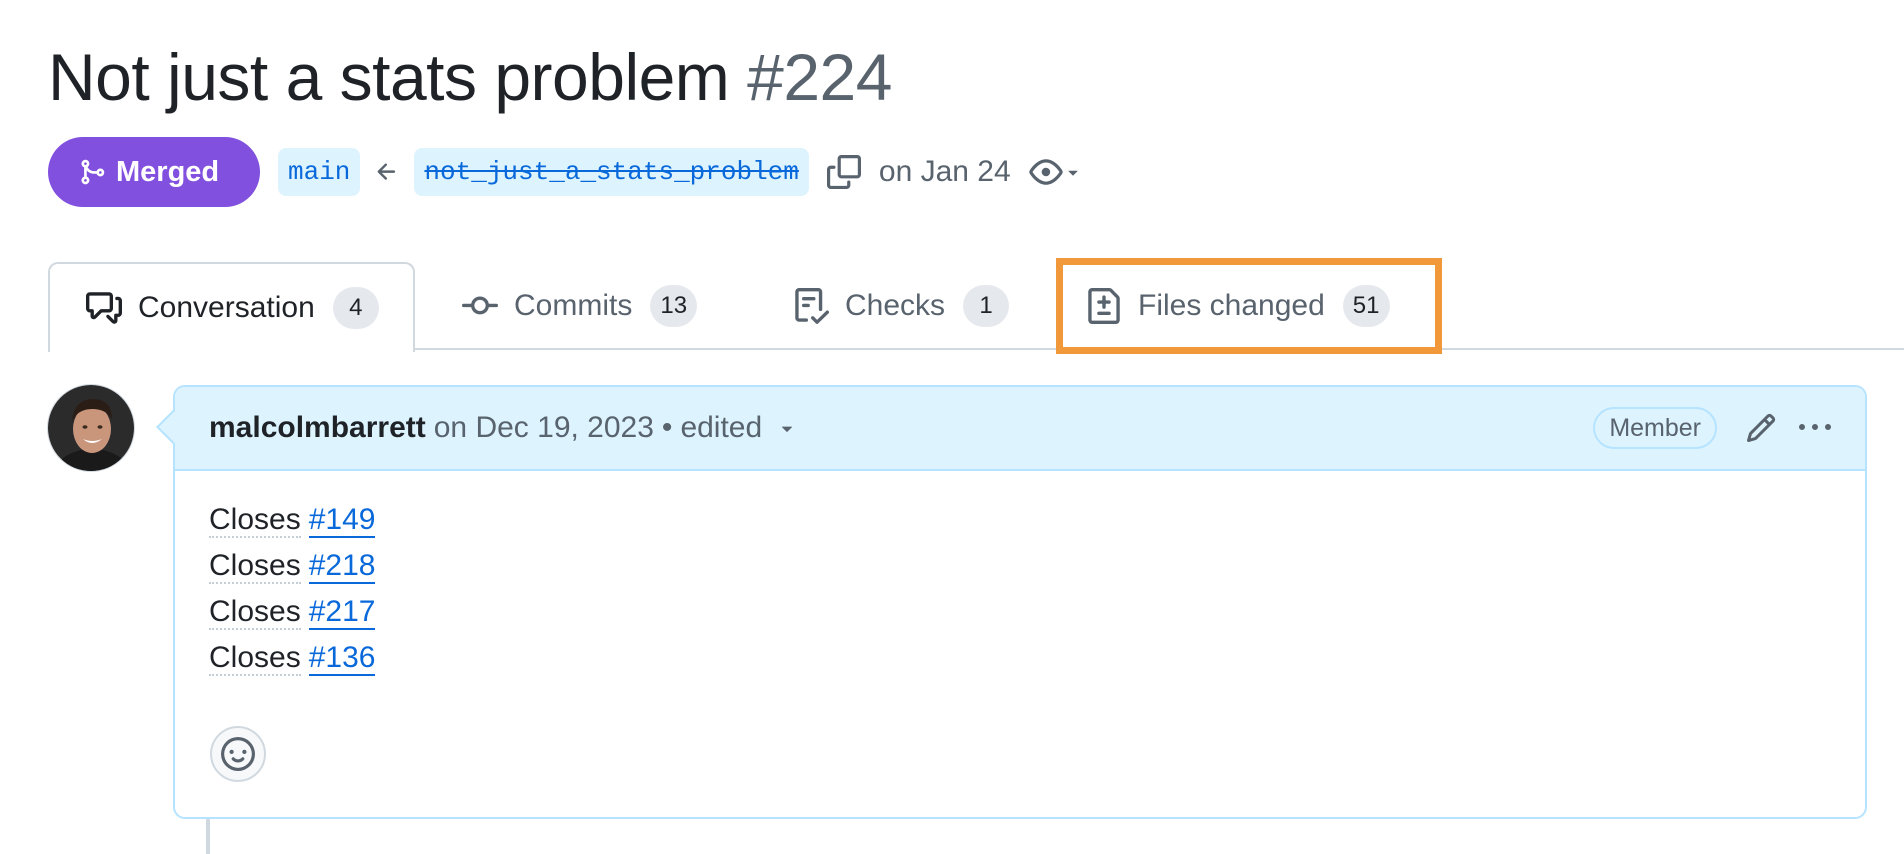 This screenshot has width=1904, height=854. I want to click on tab-checks: Checks 1, so click(901, 306).